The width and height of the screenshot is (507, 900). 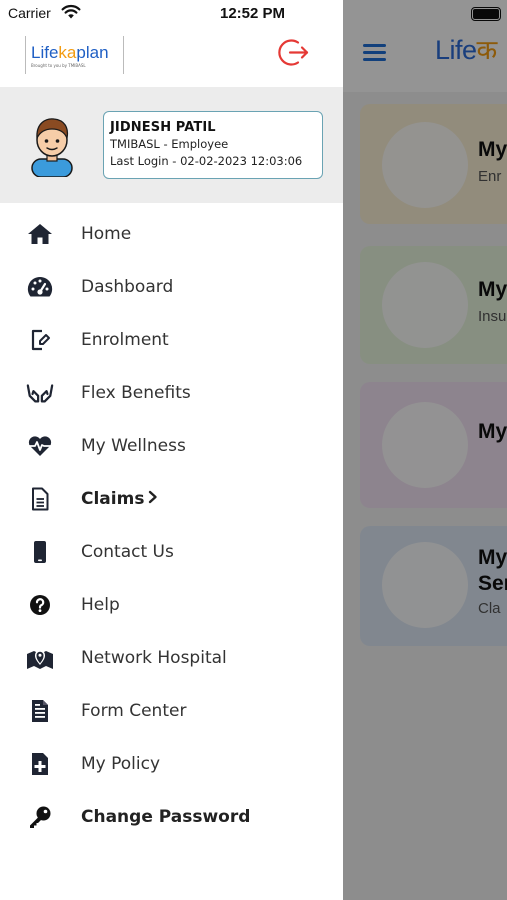 I want to click on menu-item-form-center: Form Center, so click(x=171, y=710).